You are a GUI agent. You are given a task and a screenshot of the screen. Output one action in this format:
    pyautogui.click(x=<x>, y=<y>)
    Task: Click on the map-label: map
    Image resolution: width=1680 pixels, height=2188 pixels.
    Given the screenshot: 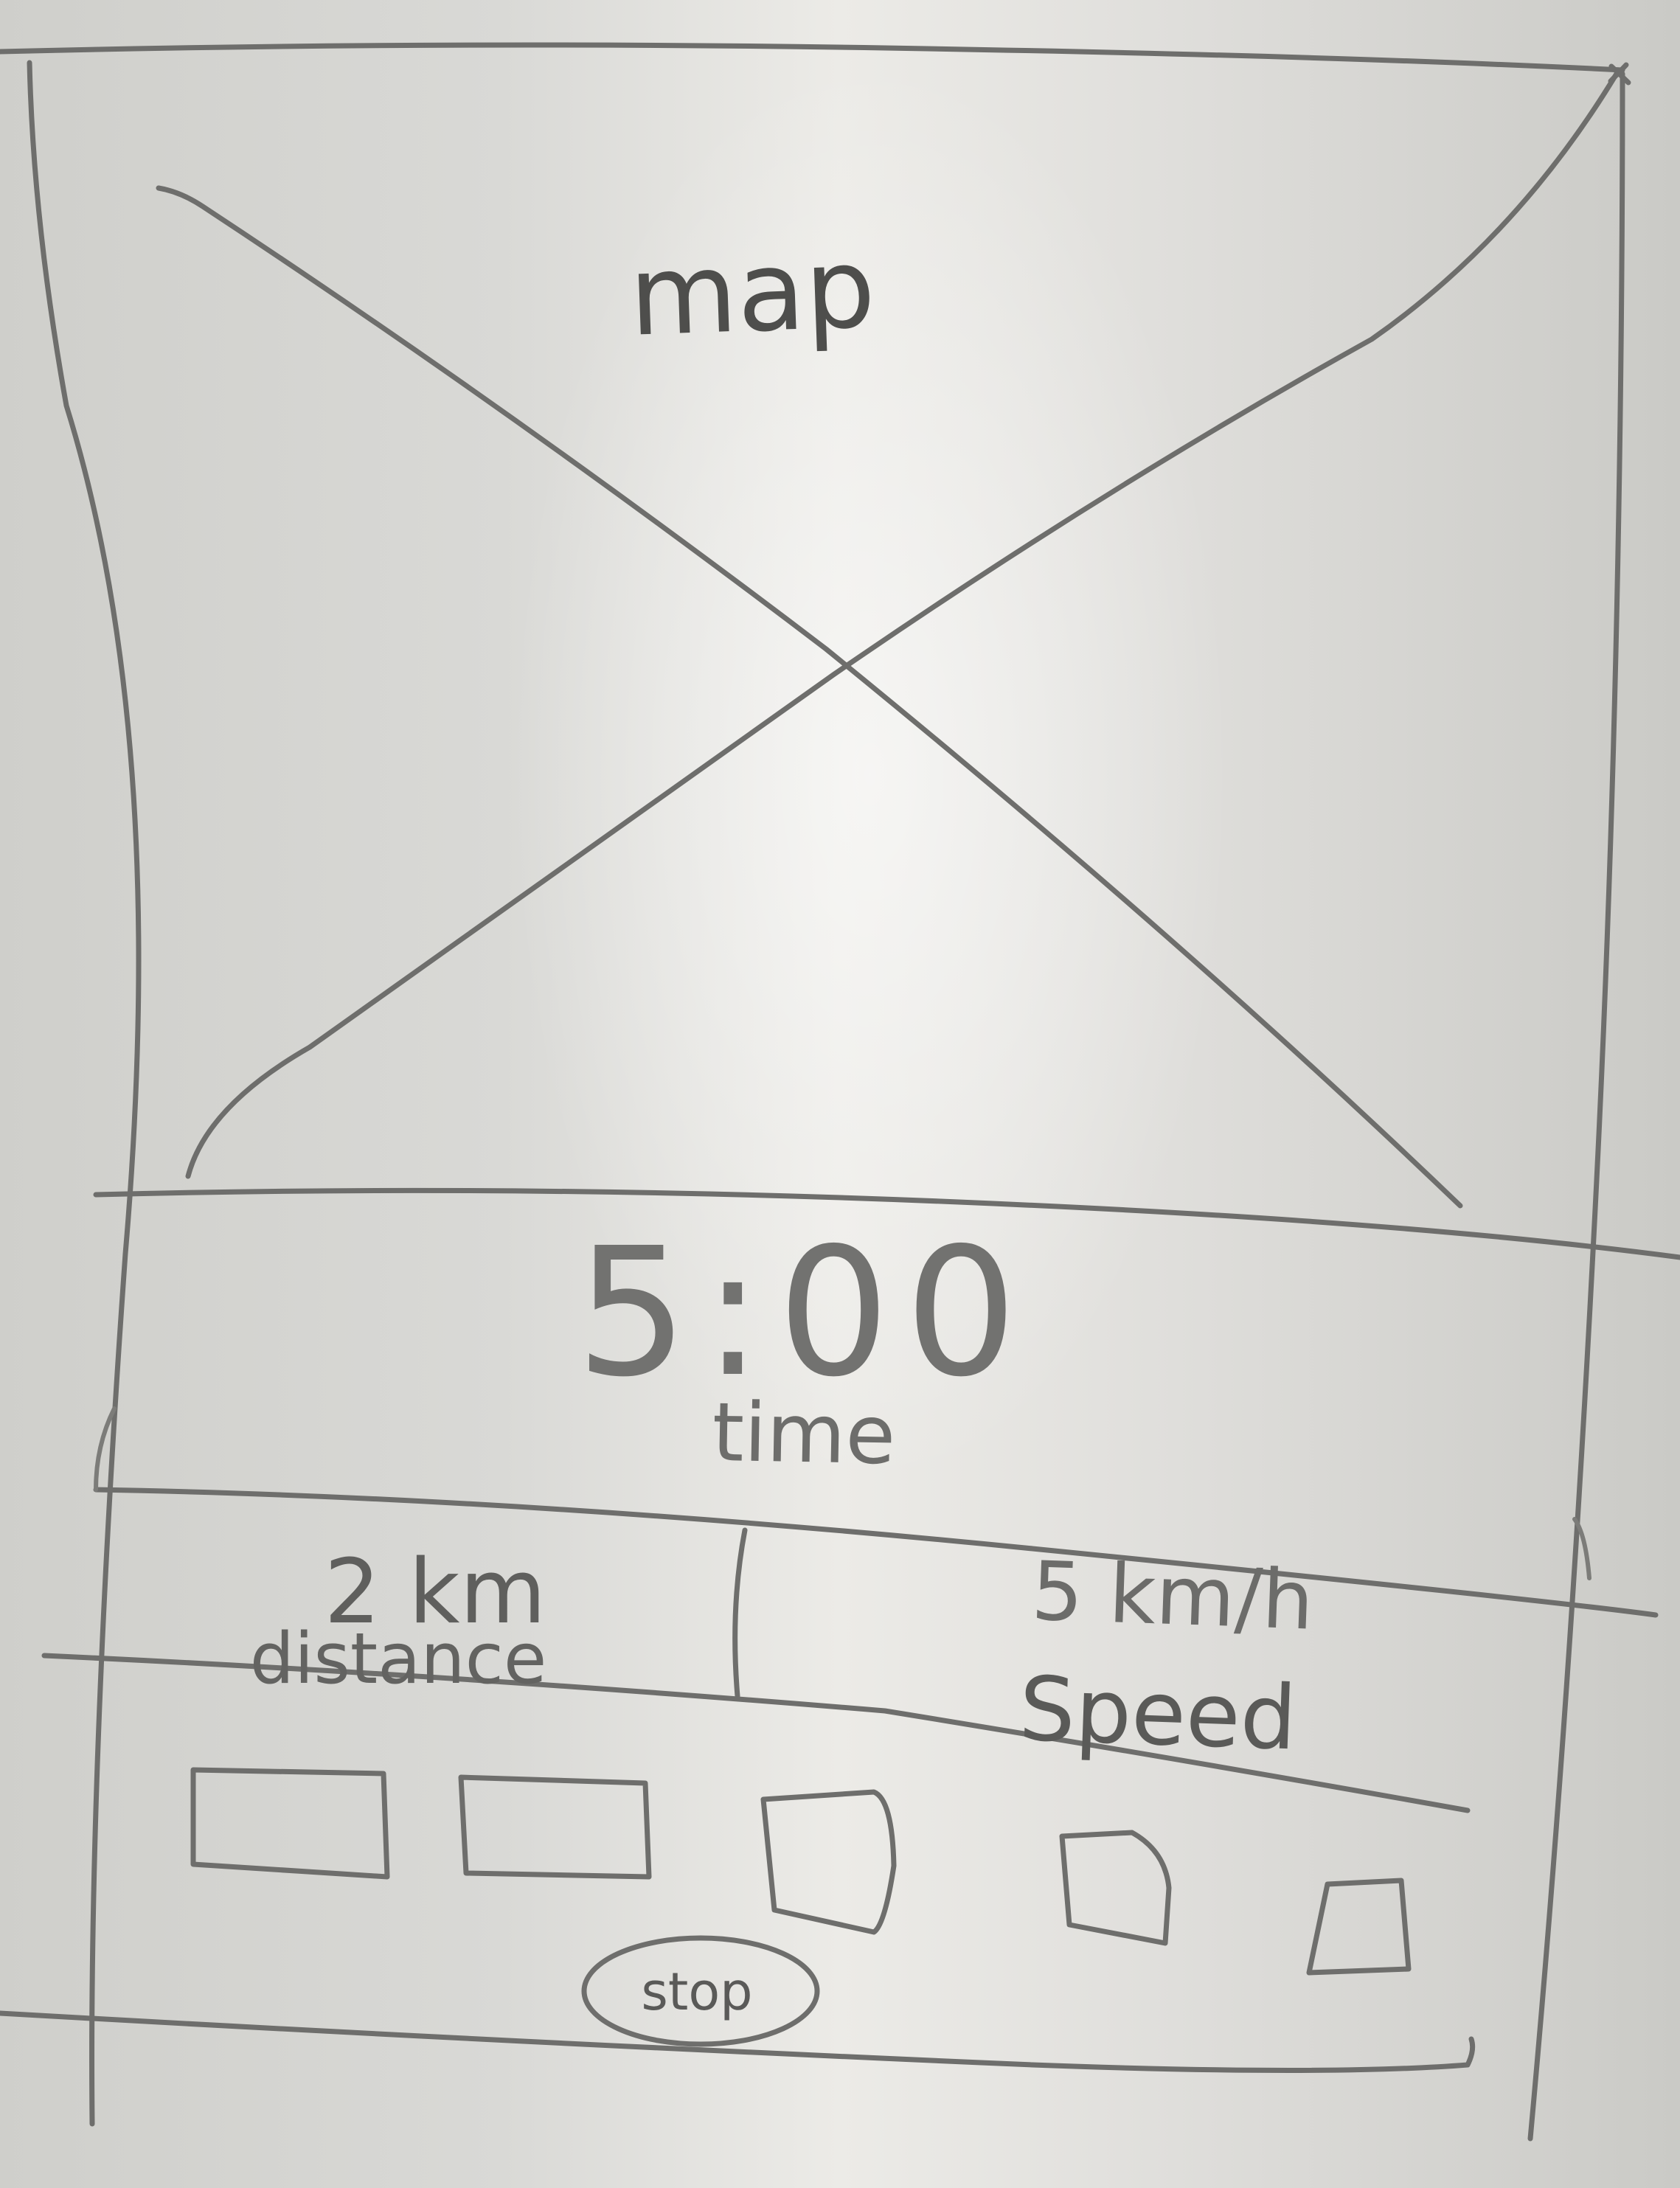 What is the action you would take?
    pyautogui.click(x=753, y=292)
    